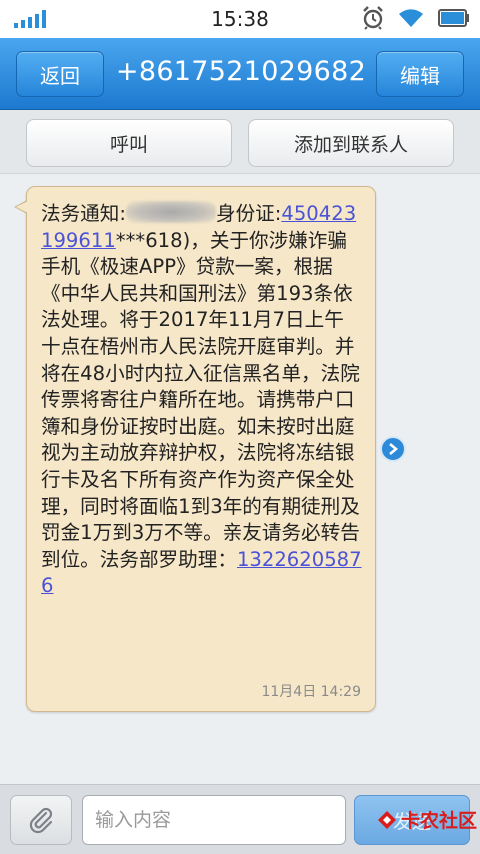 The width and height of the screenshot is (480, 854). I want to click on attach-button, so click(41, 820).